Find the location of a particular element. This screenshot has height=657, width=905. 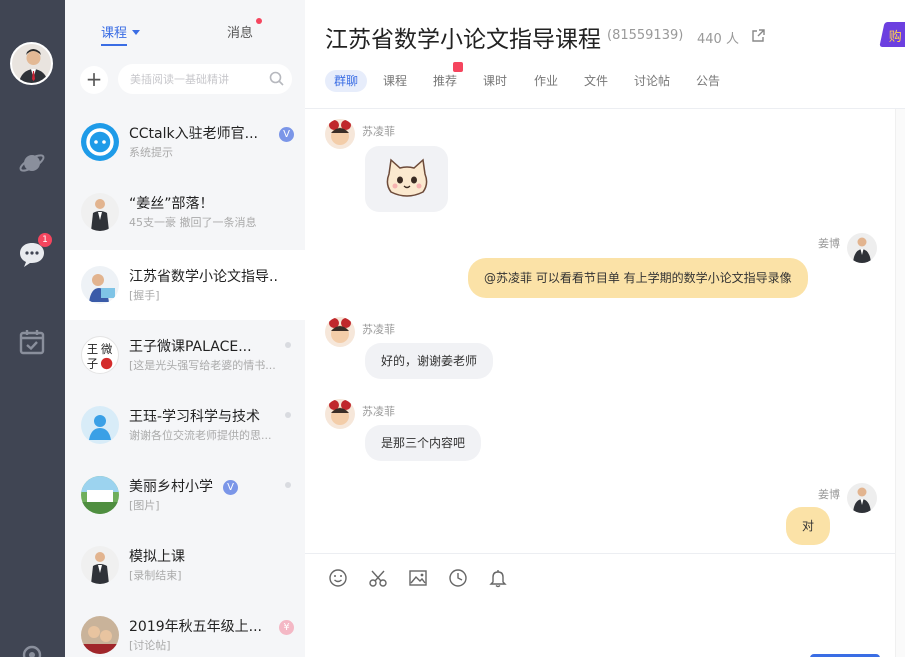

paid-icon: ¥ is located at coordinates (286, 627).